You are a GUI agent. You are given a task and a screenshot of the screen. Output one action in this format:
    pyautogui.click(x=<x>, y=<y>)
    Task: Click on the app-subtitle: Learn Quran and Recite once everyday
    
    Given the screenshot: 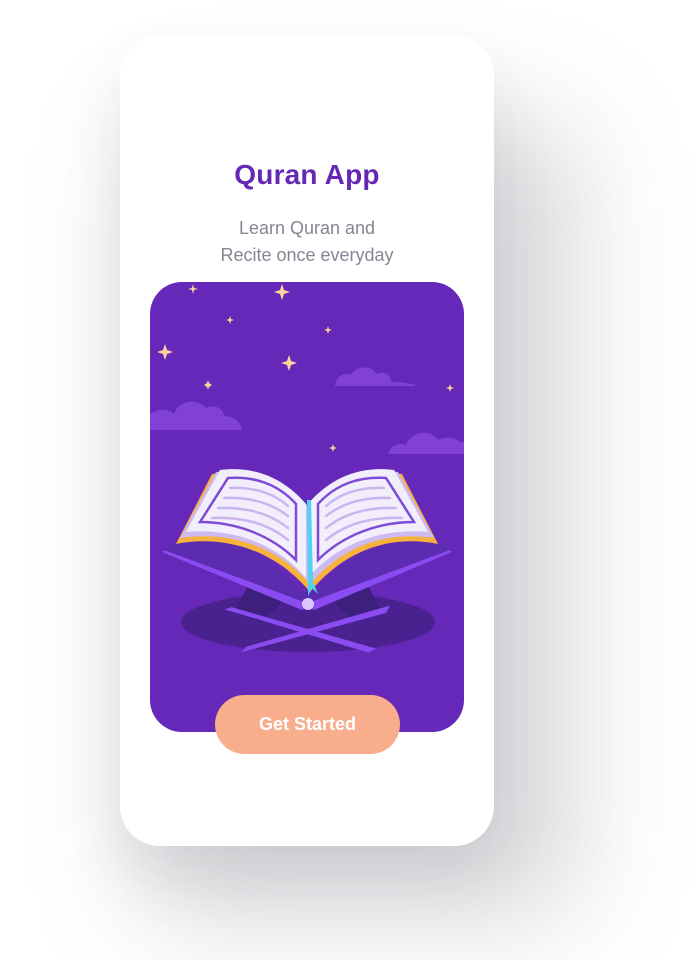 What is the action you would take?
    pyautogui.click(x=307, y=242)
    